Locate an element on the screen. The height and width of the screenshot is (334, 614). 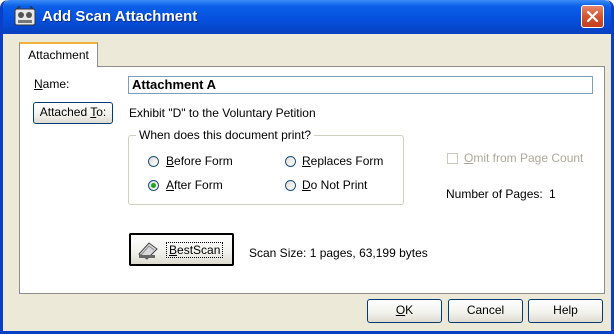
after-form-radio is located at coordinates (153, 185).